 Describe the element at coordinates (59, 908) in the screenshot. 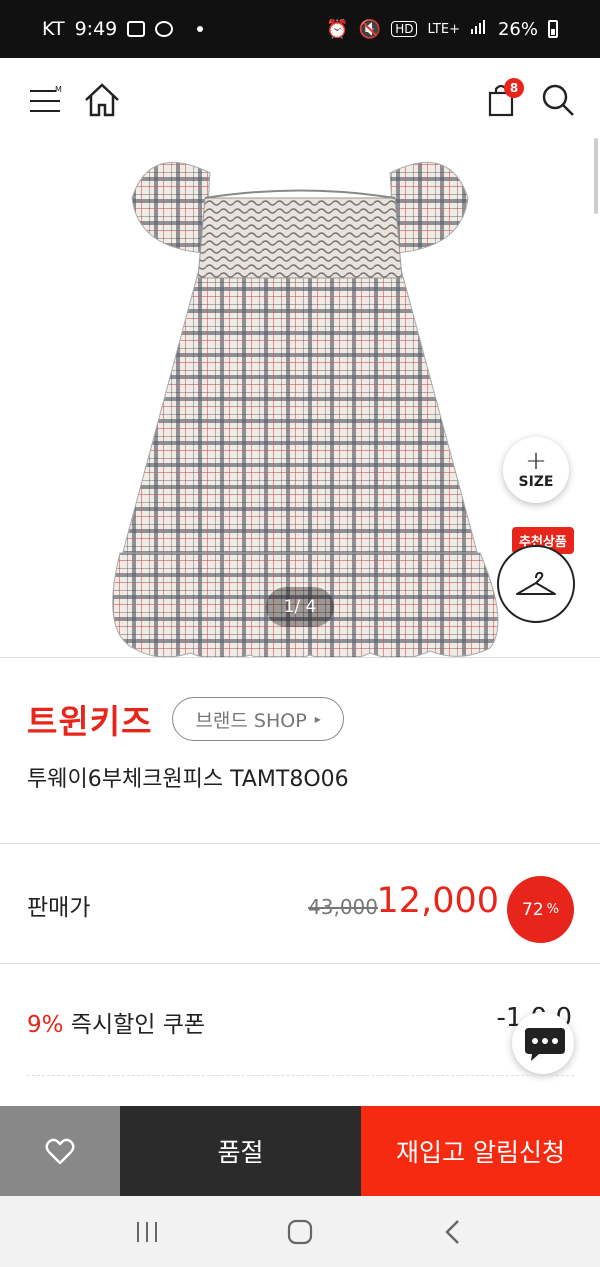

I see `price-label: 판매가` at that location.